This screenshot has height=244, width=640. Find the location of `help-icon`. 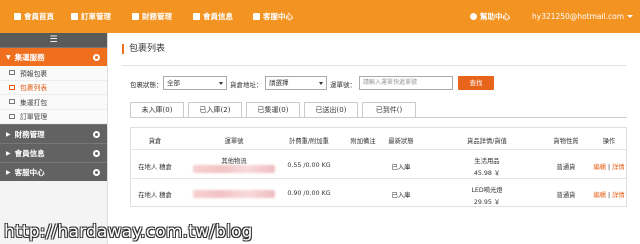

help-icon is located at coordinates (473, 16).